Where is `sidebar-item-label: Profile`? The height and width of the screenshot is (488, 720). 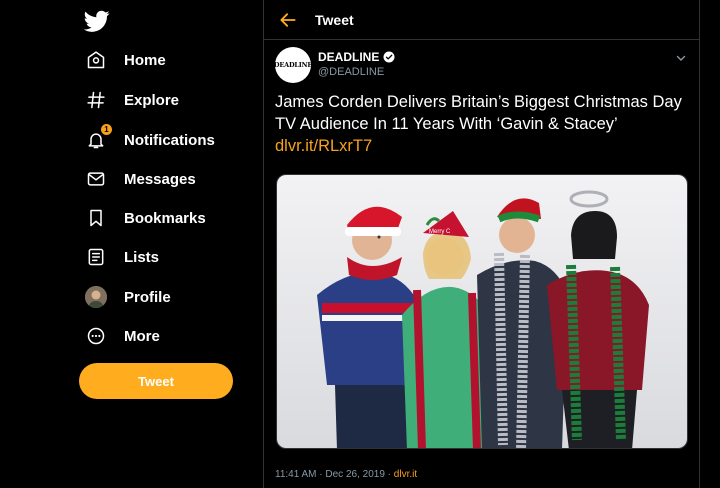
sidebar-item-label: Profile is located at coordinates (147, 297).